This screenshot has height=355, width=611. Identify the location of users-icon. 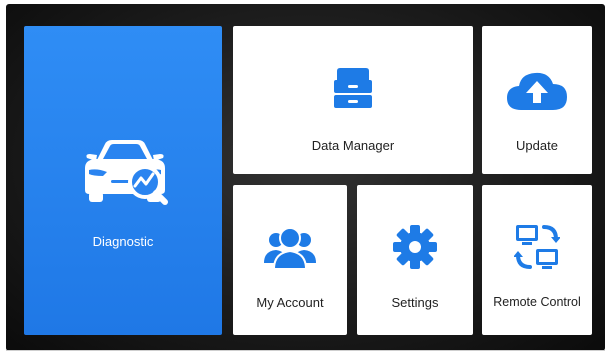
(290, 250).